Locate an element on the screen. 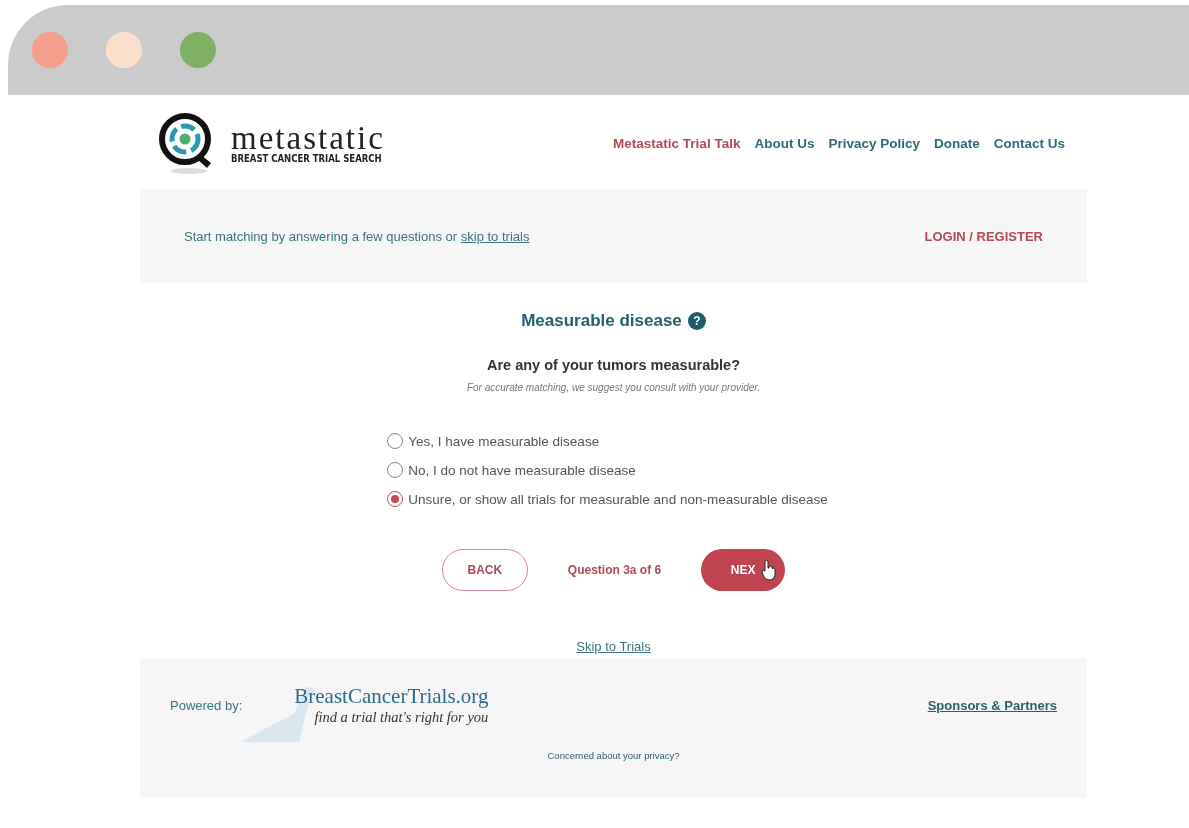 The image size is (1189, 828). logo-subtitle: BREAST CANCER TRIAL SEARCH is located at coordinates (306, 158).